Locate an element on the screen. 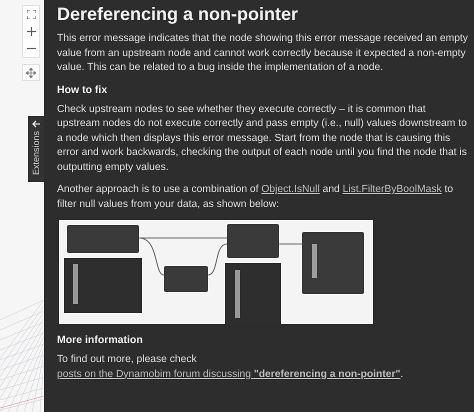  section-heading: More information is located at coordinates (100, 340).